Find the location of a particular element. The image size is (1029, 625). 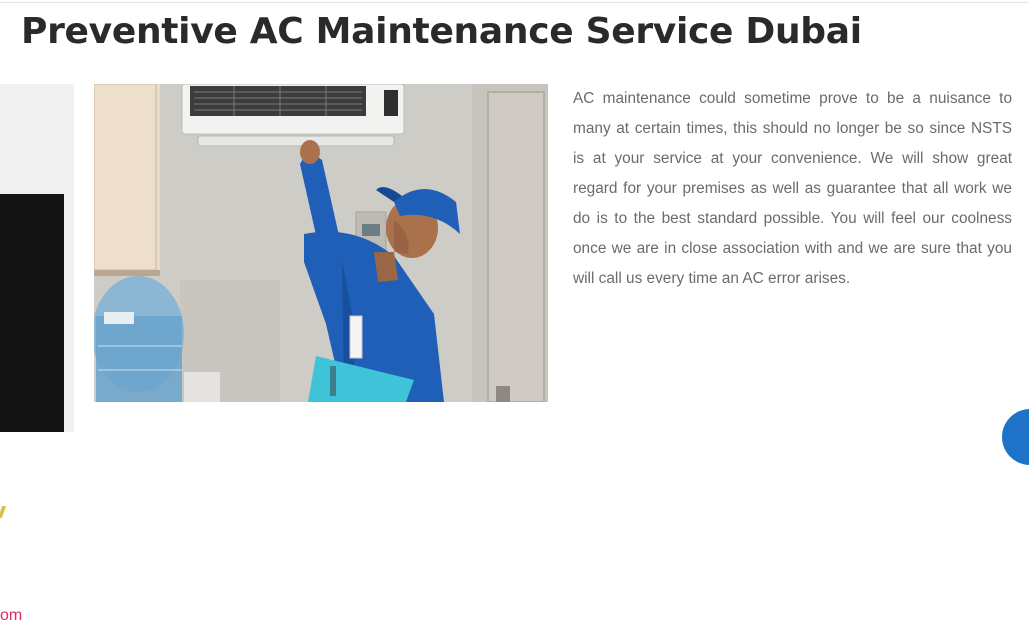

top-divider is located at coordinates (514, 2).